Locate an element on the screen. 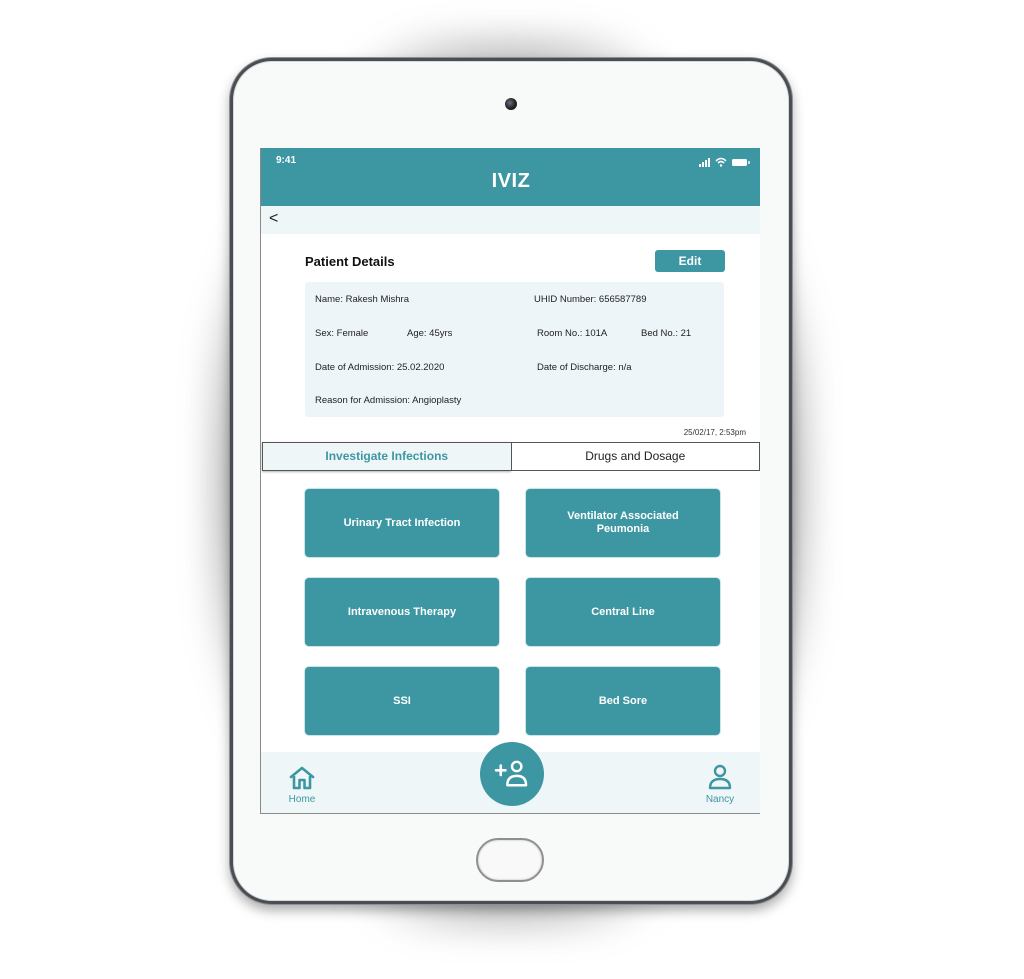 This screenshot has width=1024, height=979. patient-room: Room No.: 101A is located at coordinates (572, 333).